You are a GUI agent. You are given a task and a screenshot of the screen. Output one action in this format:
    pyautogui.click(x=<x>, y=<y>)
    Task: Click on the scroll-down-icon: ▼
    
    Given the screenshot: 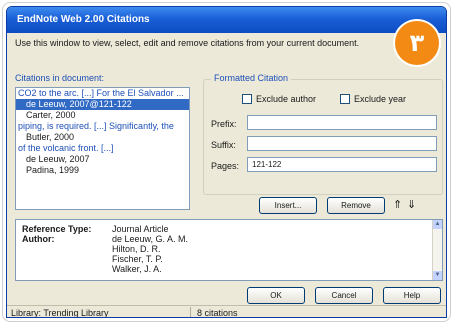 What is the action you would take?
    pyautogui.click(x=437, y=275)
    